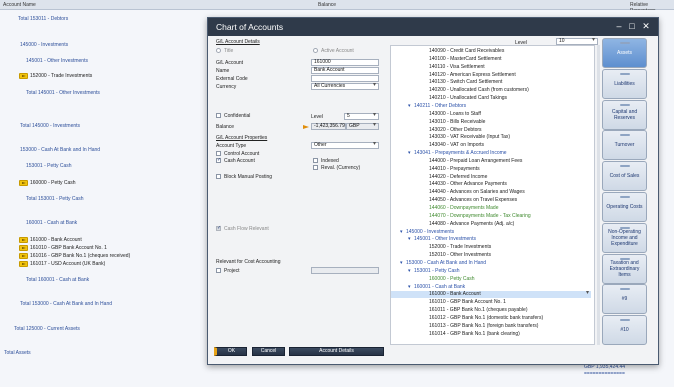 This screenshot has height=387, width=674. Describe the element at coordinates (437, 106) in the screenshot. I see `tree-node: ▾ 140211 - Other Debtors` at that location.